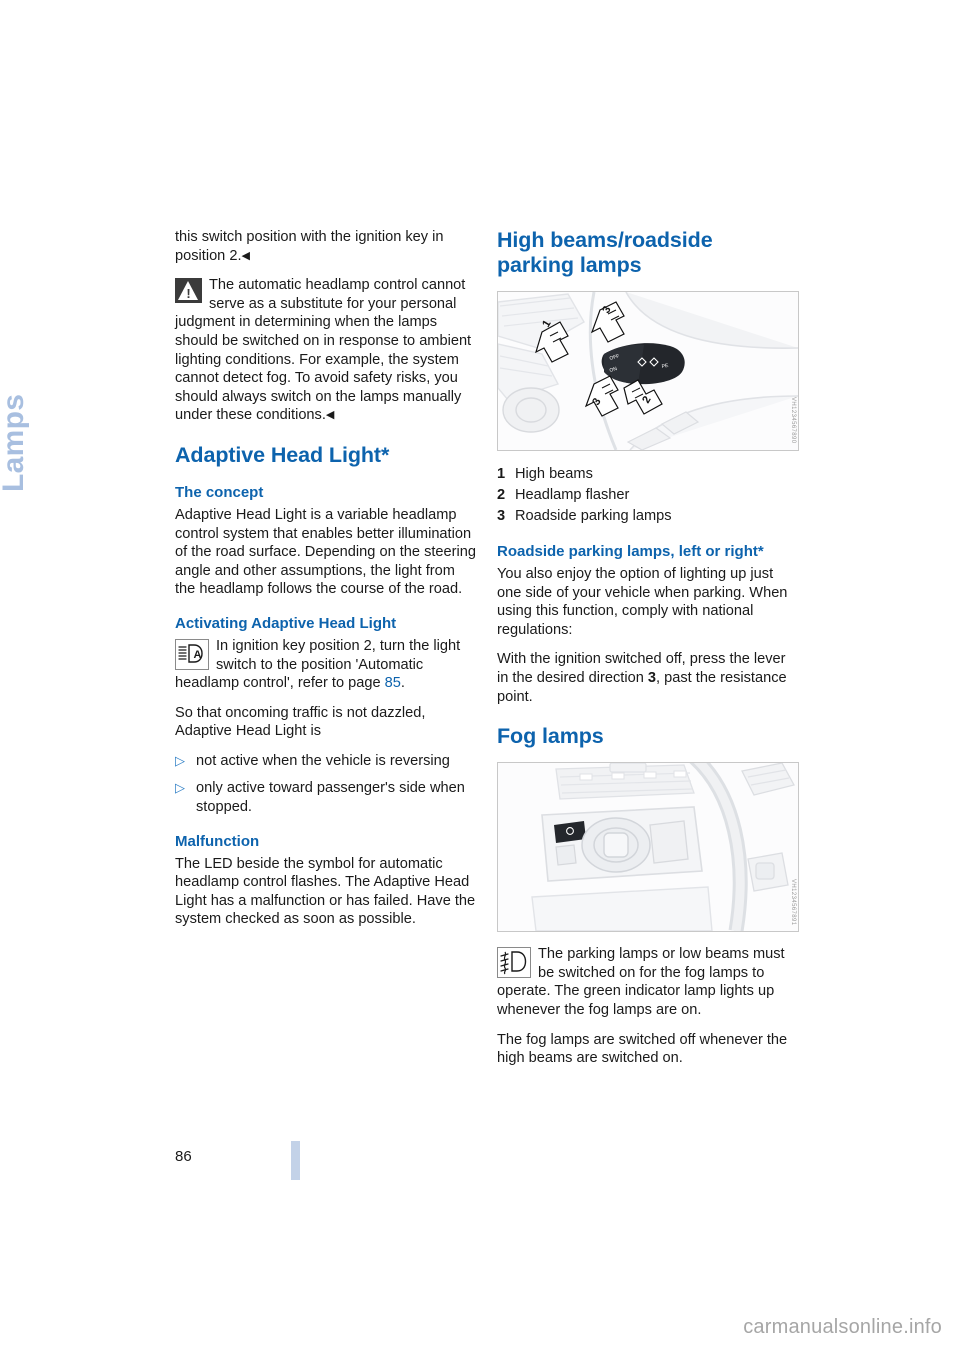 The height and width of the screenshot is (1358, 960). I want to click on section-title-fog-lamps: Fog lamps, so click(550, 736).